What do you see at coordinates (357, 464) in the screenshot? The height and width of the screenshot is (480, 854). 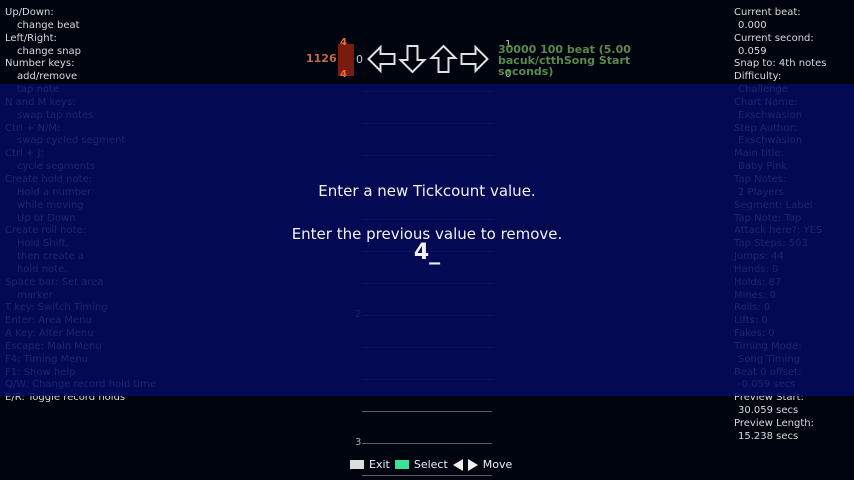 I see `exit-key-icon` at bounding box center [357, 464].